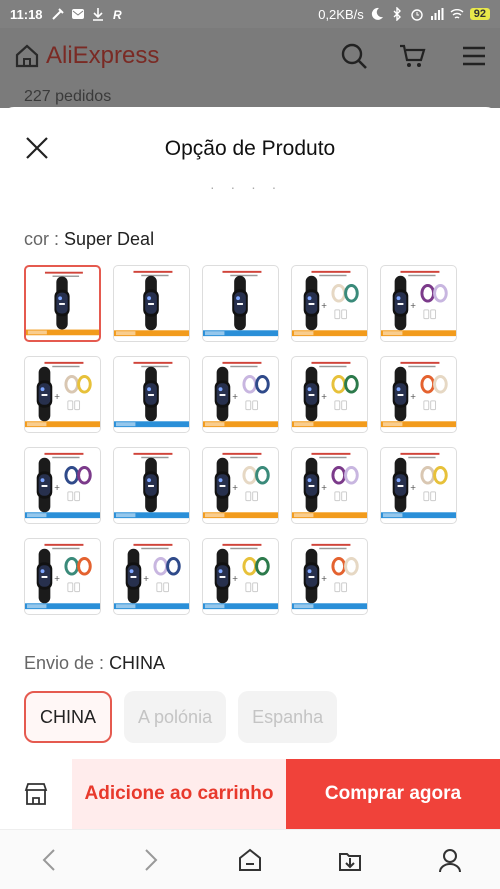  I want to click on signal-icon, so click(437, 14).